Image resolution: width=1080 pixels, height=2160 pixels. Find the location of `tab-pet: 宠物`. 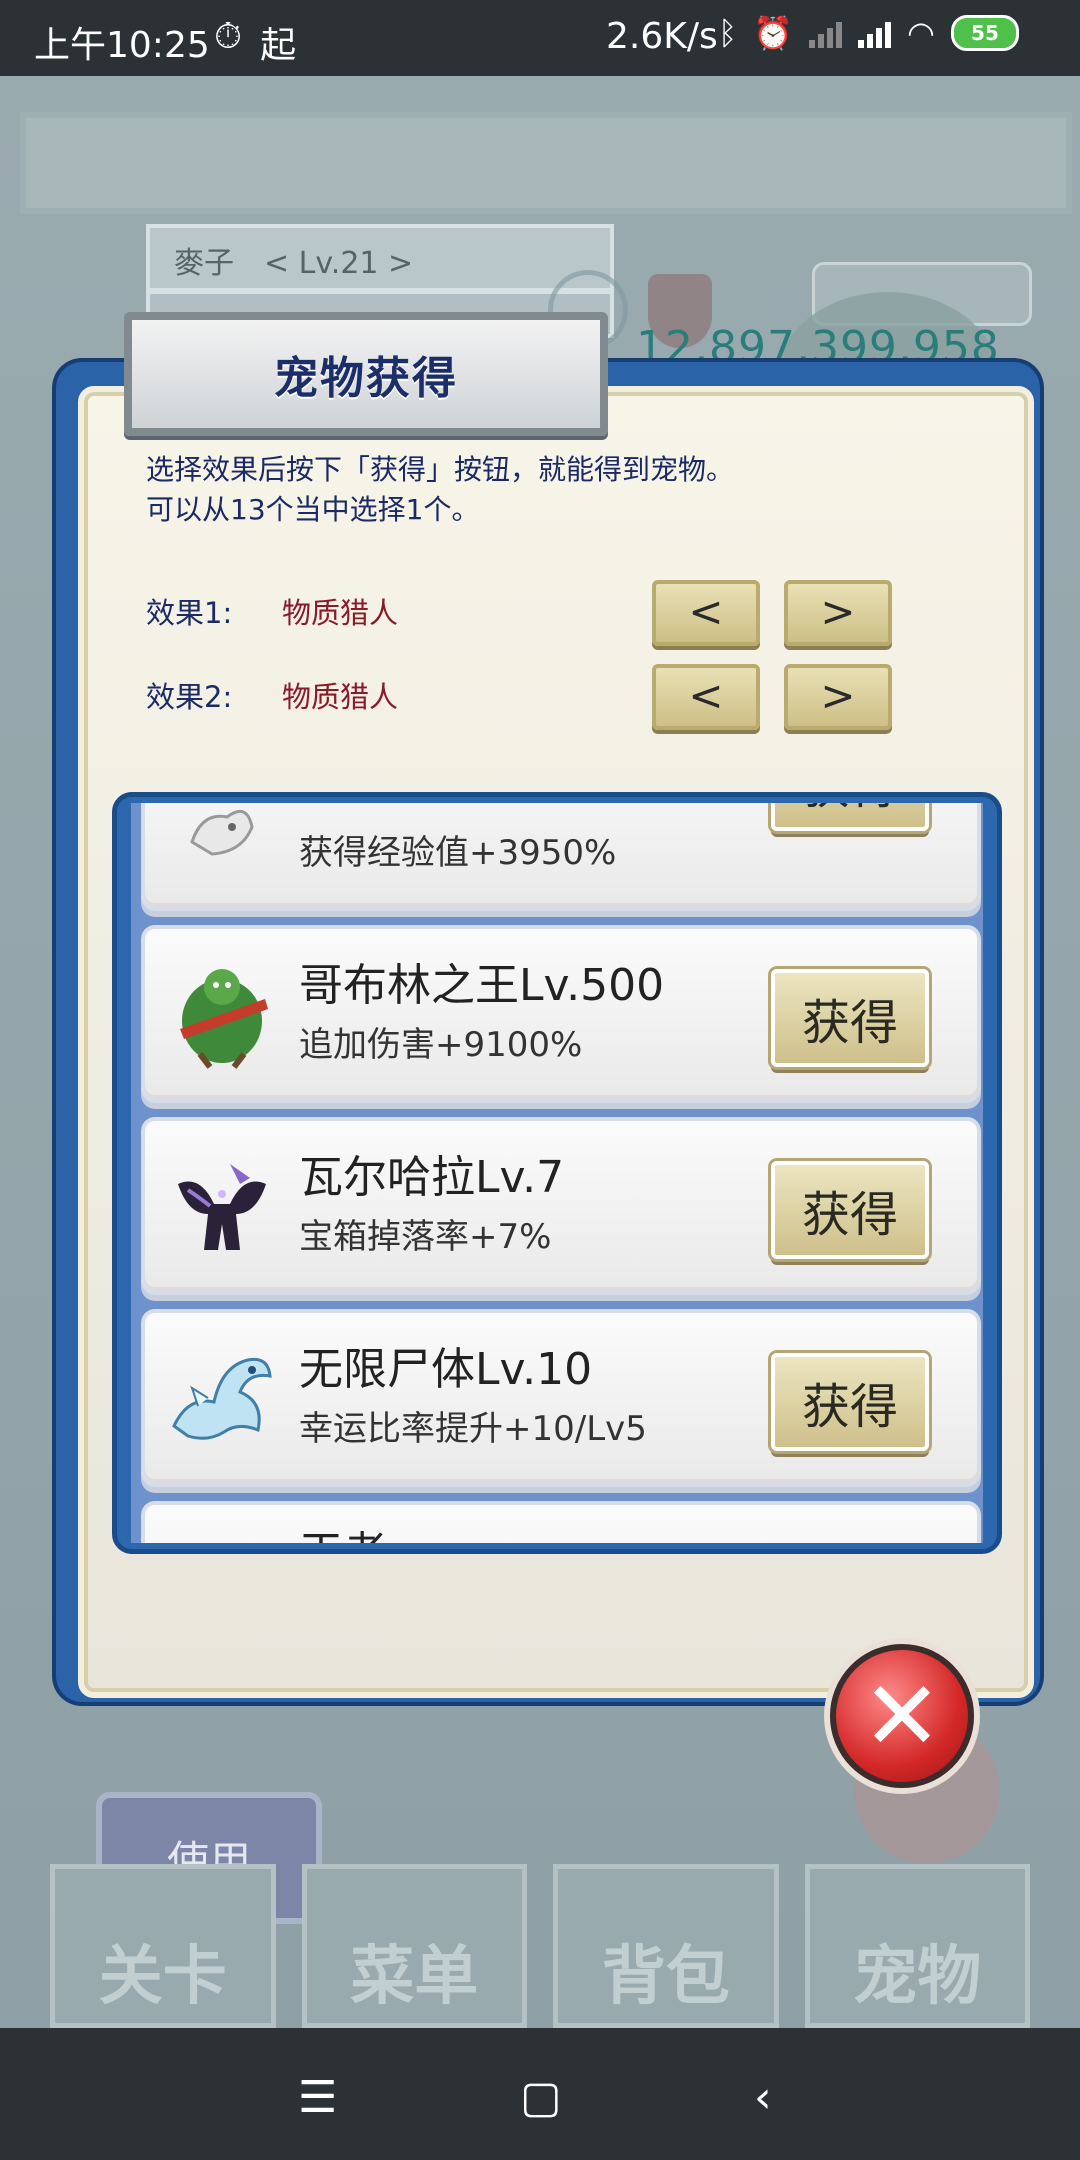

tab-pet: 宠物 is located at coordinates (917, 1946).